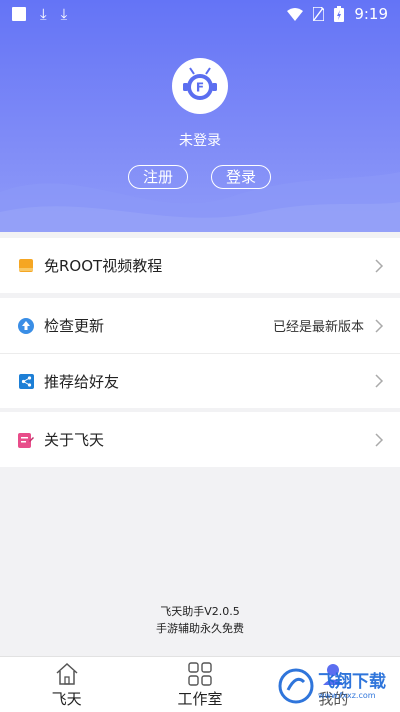 This screenshot has height=712, width=400. What do you see at coordinates (339, 14) in the screenshot?
I see `battery-charging-icon` at bounding box center [339, 14].